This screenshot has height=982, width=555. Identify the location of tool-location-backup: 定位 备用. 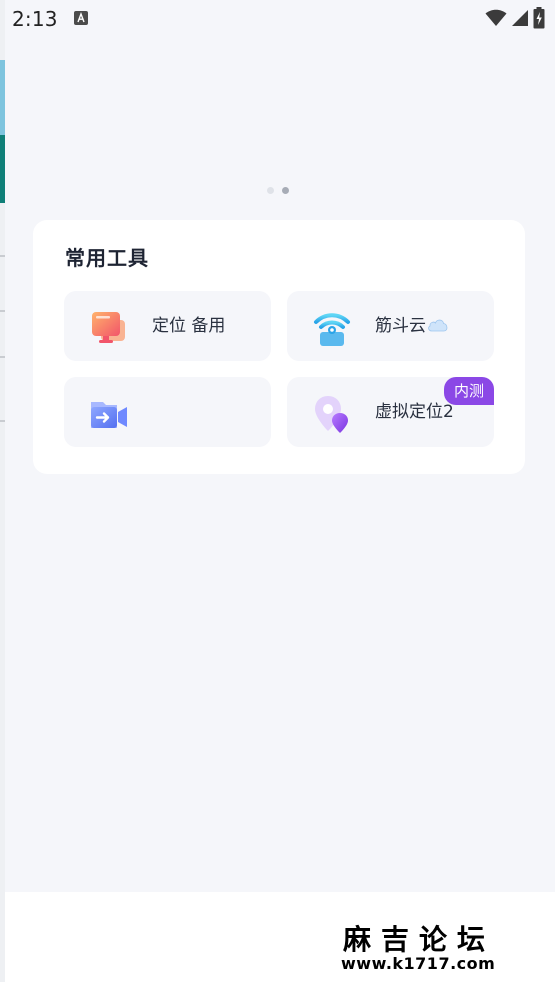
(167, 326).